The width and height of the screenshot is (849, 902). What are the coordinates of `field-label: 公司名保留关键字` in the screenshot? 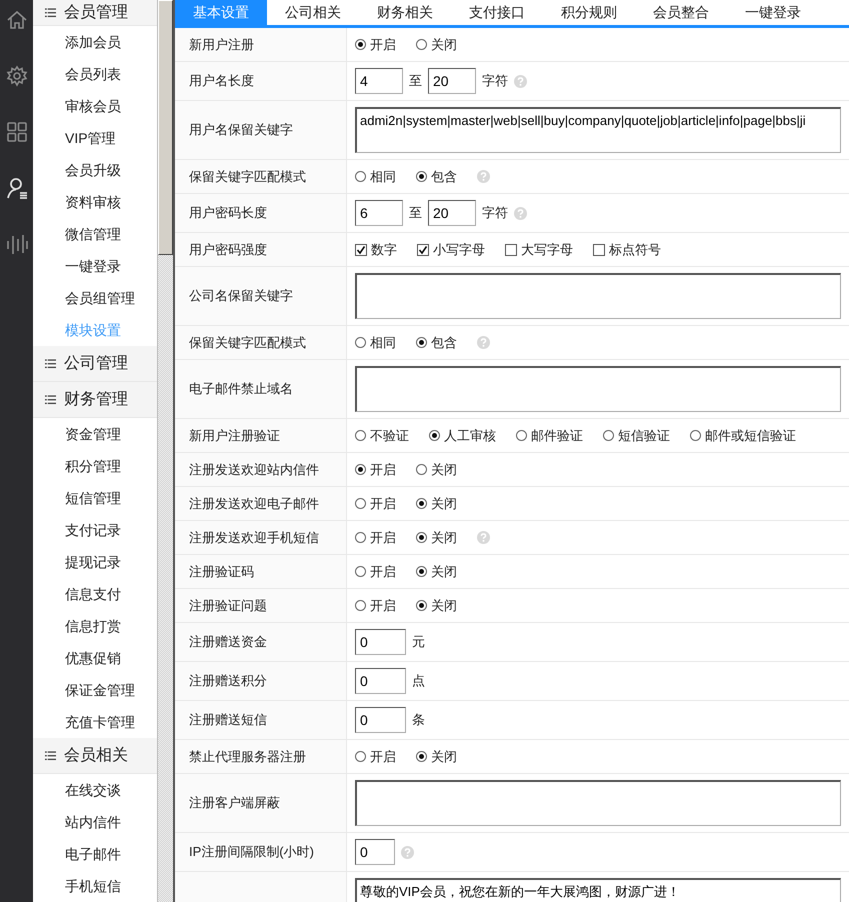 It's located at (241, 296).